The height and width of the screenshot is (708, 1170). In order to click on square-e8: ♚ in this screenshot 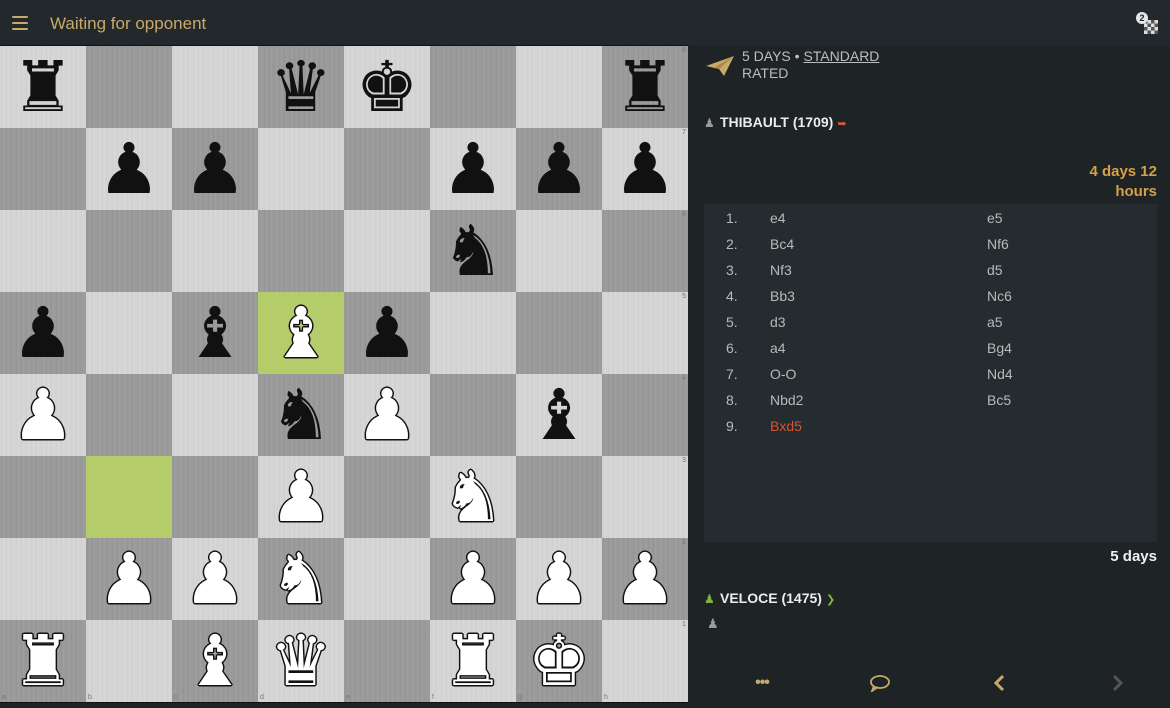, I will do `click(387, 87)`.